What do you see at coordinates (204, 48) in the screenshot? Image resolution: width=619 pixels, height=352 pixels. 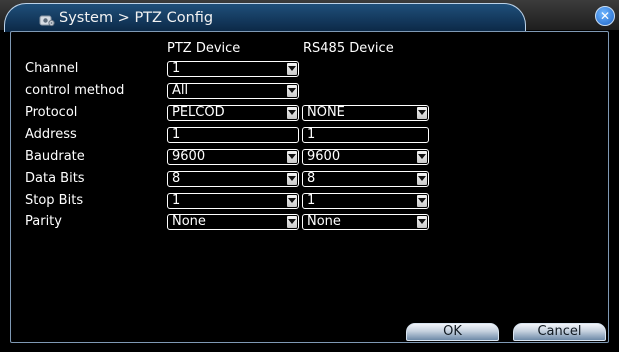 I see `column-header-ptz-device: PTZ Device` at bounding box center [204, 48].